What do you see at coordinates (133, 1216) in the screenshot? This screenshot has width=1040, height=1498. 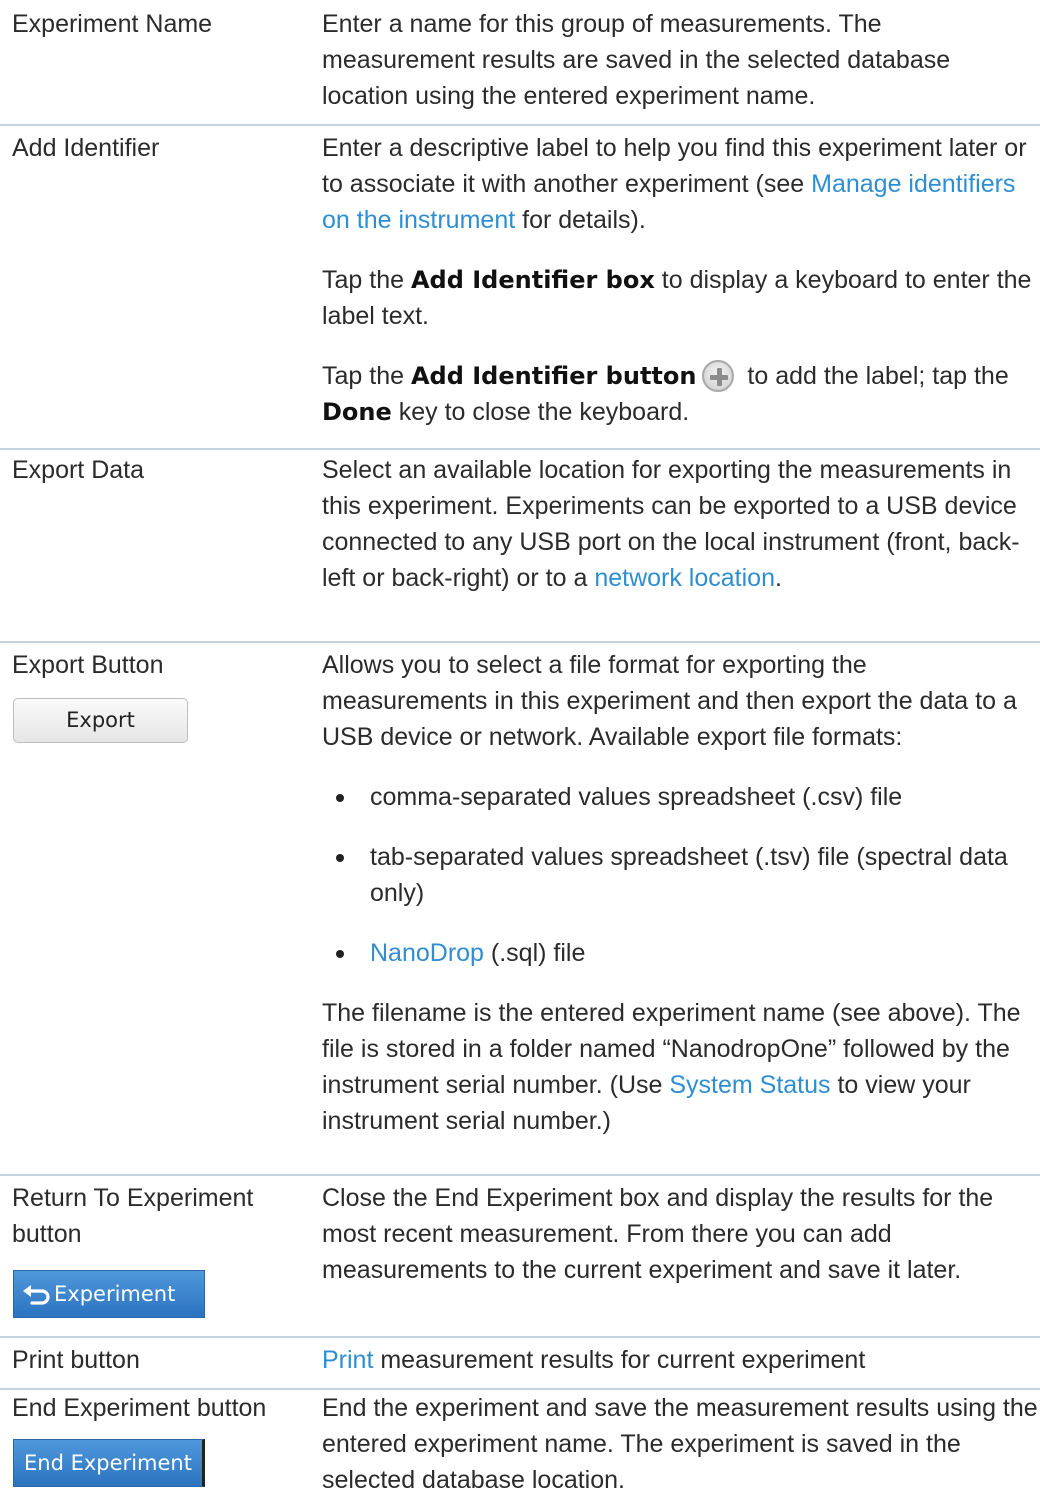 I see `return-button-label: Return To Experiment button` at bounding box center [133, 1216].